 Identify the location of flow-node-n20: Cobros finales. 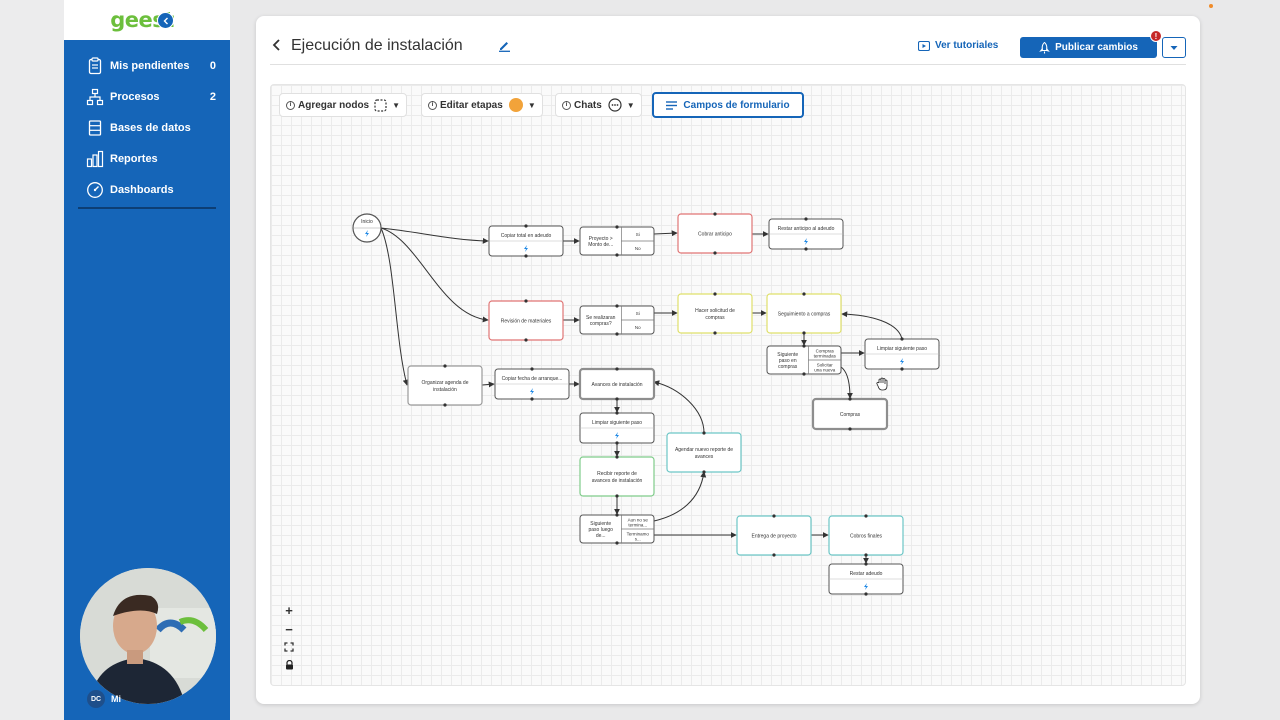
(866, 535).